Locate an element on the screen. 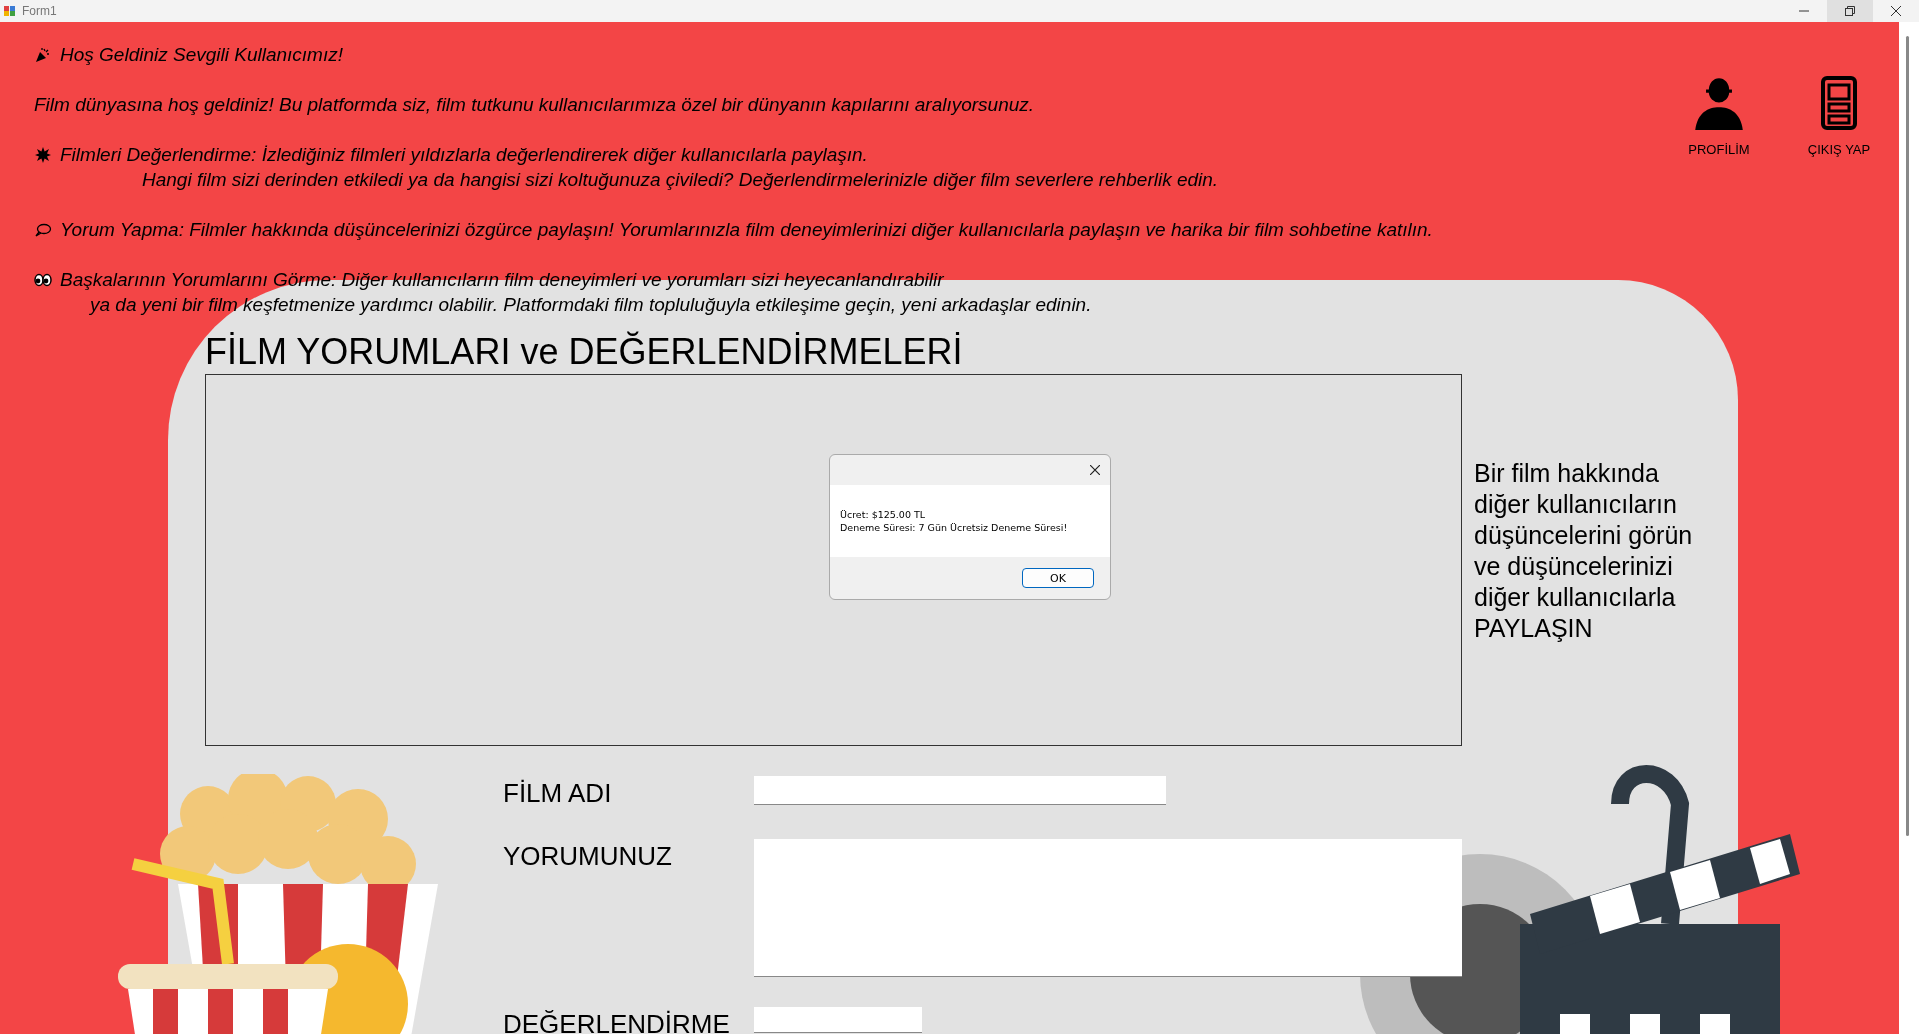 This screenshot has width=1919, height=1034. dialog-message: Deneme Süresi: 7 Gün Ücretsiz Deneme Süresi! is located at coordinates (954, 527).